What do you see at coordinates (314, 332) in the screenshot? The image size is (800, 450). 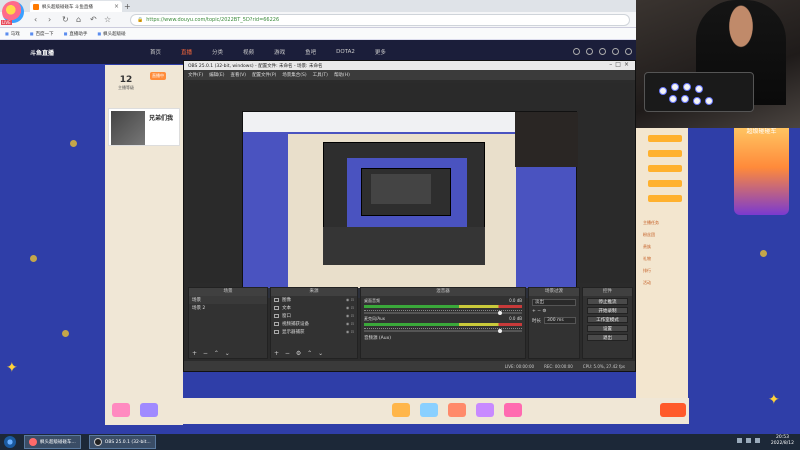 I see `source-item: 显示器捕获 ◉ ⊡` at bounding box center [314, 332].